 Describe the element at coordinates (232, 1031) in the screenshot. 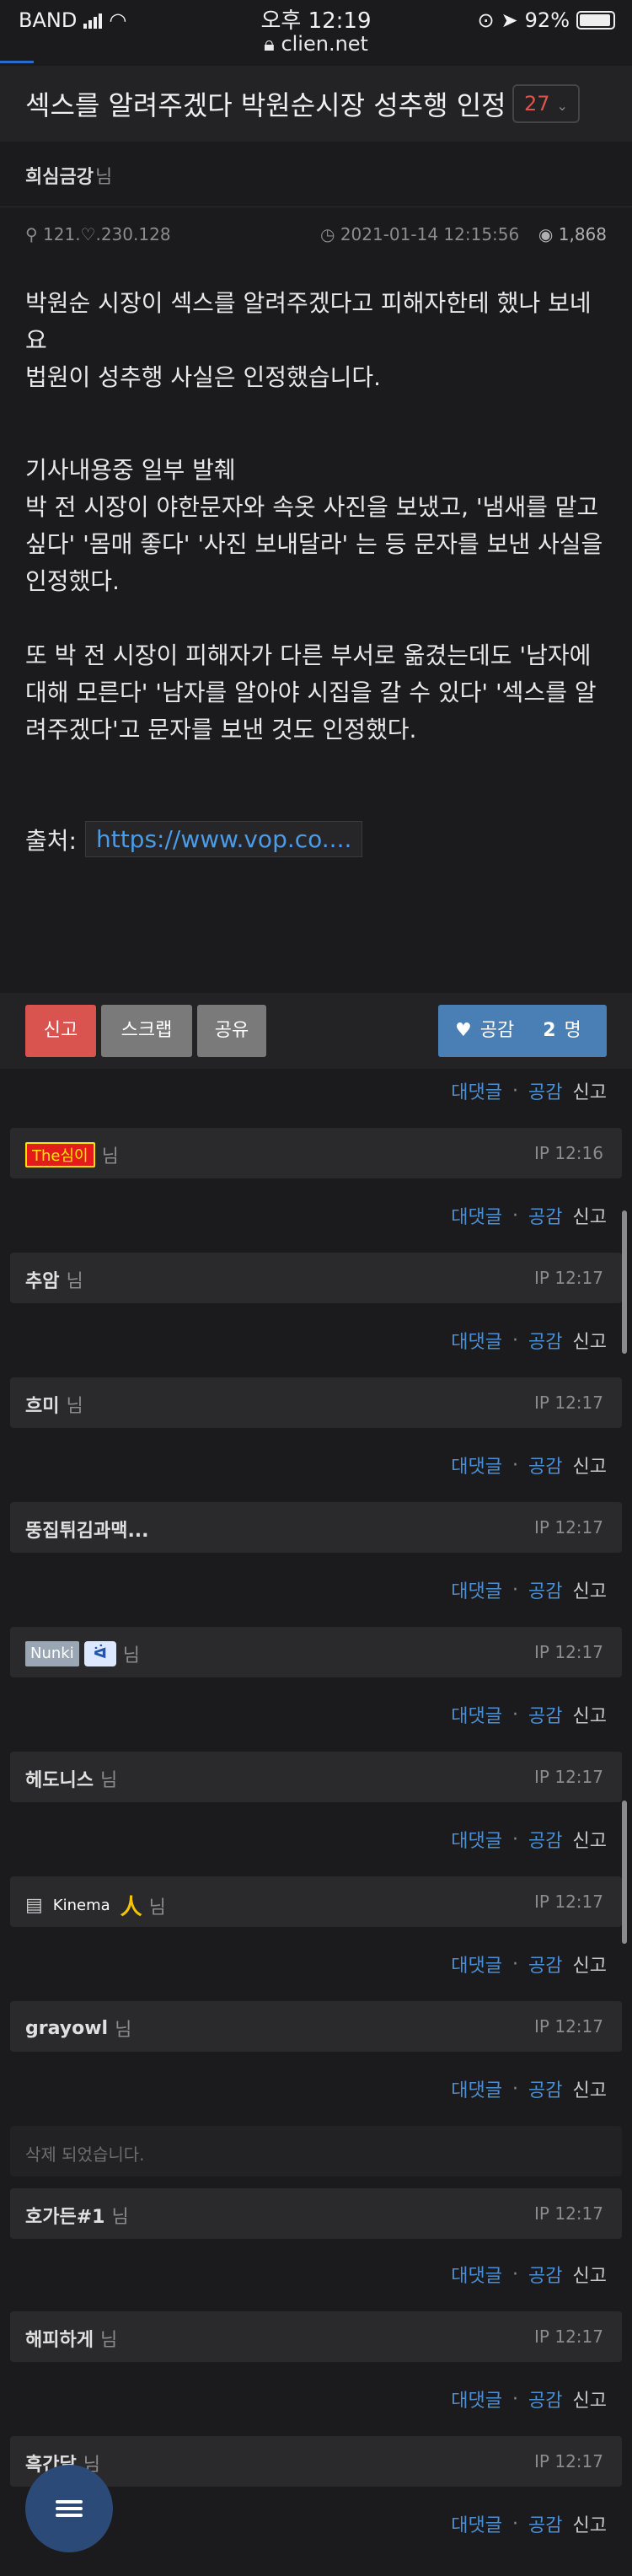

I see `share-button: 공유` at that location.